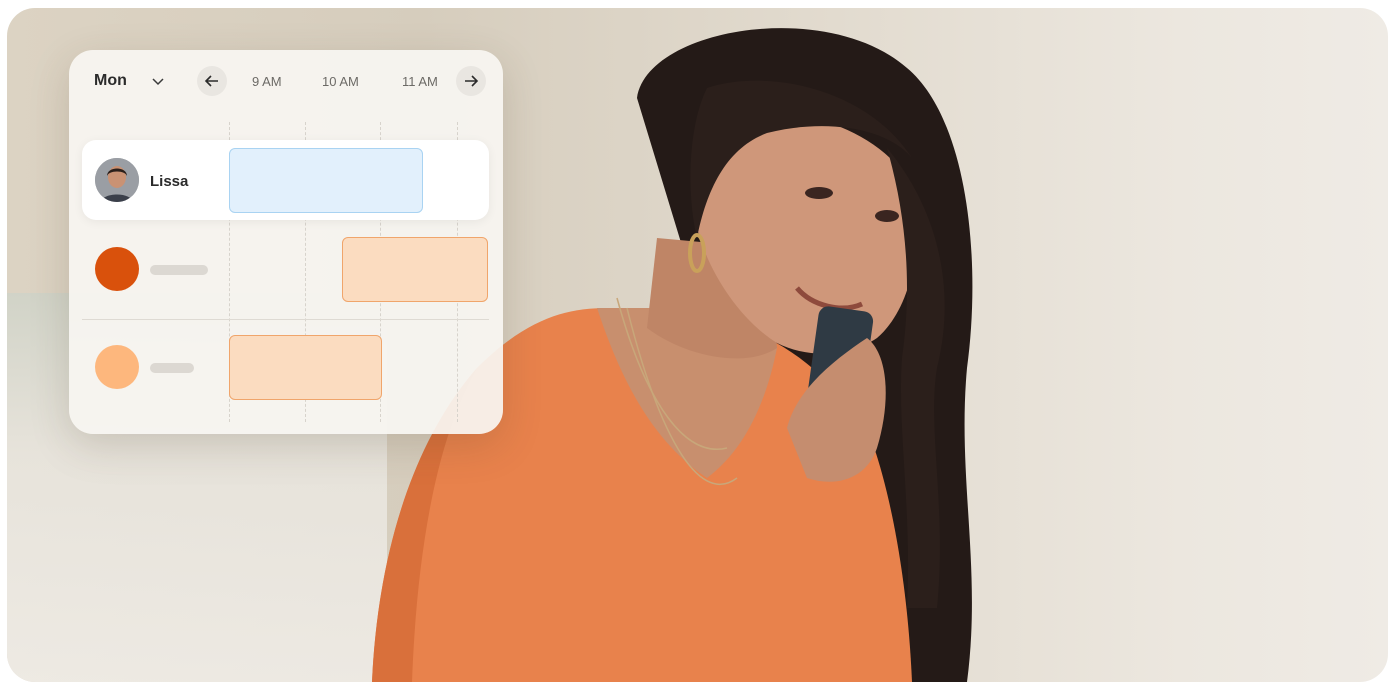  I want to click on chevron-down-icon, so click(158, 81).